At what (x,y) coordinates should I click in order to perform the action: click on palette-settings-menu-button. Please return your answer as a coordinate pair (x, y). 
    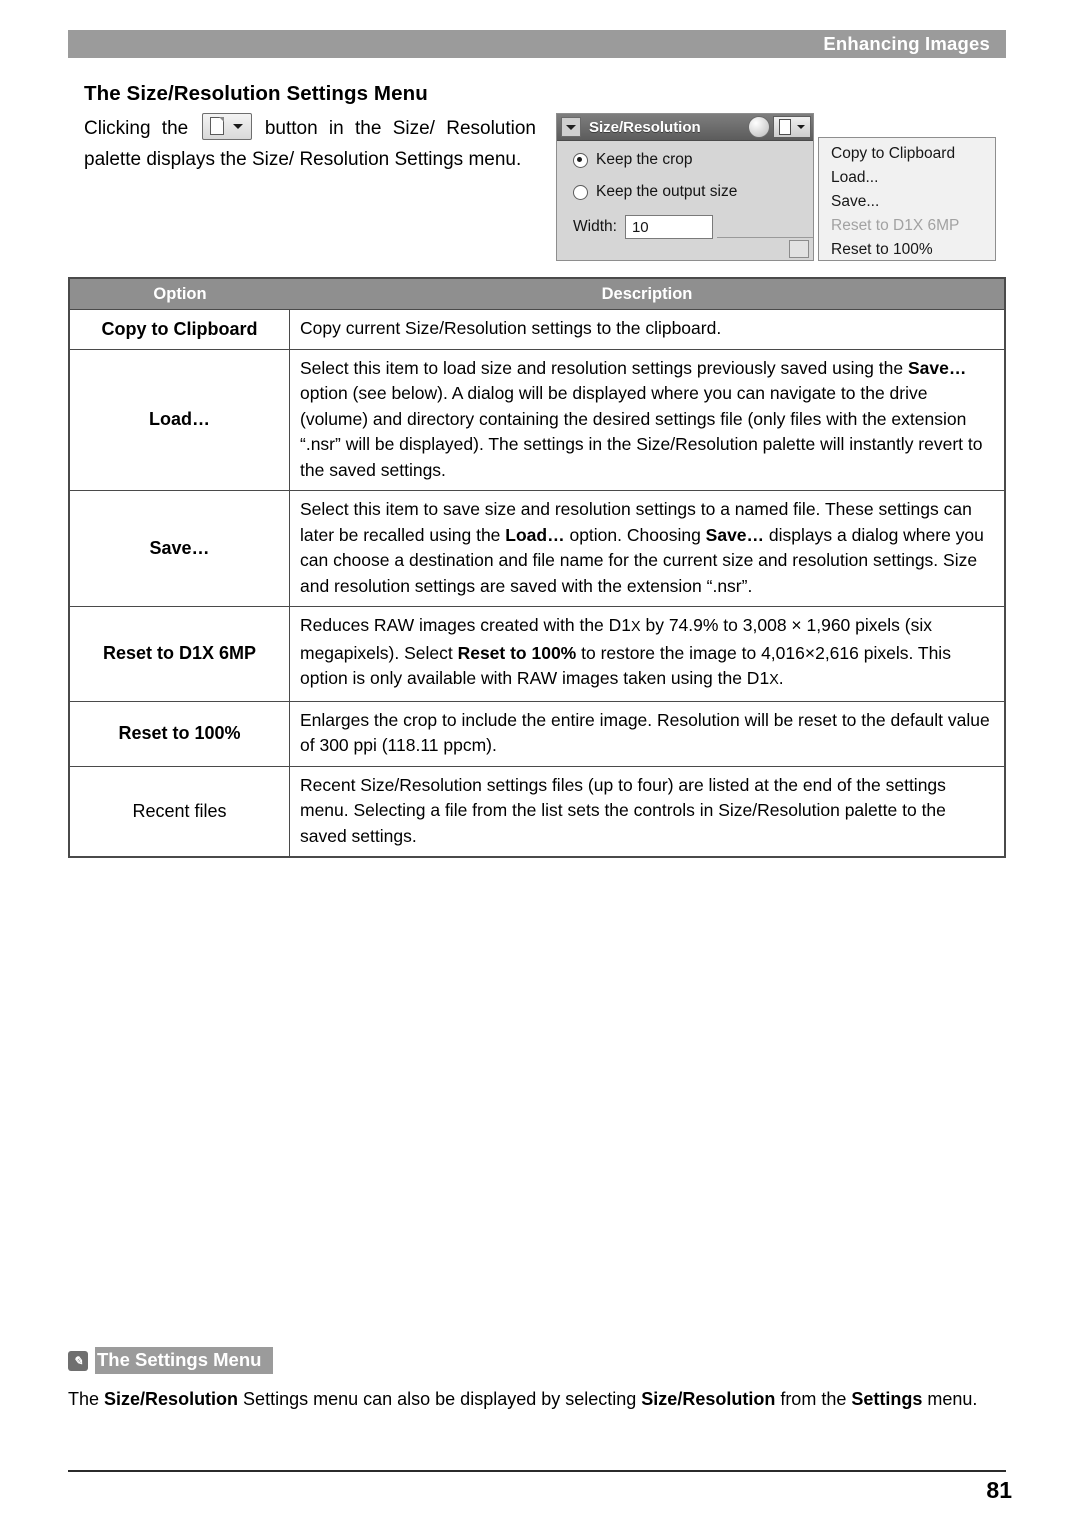
    Looking at the image, I should click on (792, 127).